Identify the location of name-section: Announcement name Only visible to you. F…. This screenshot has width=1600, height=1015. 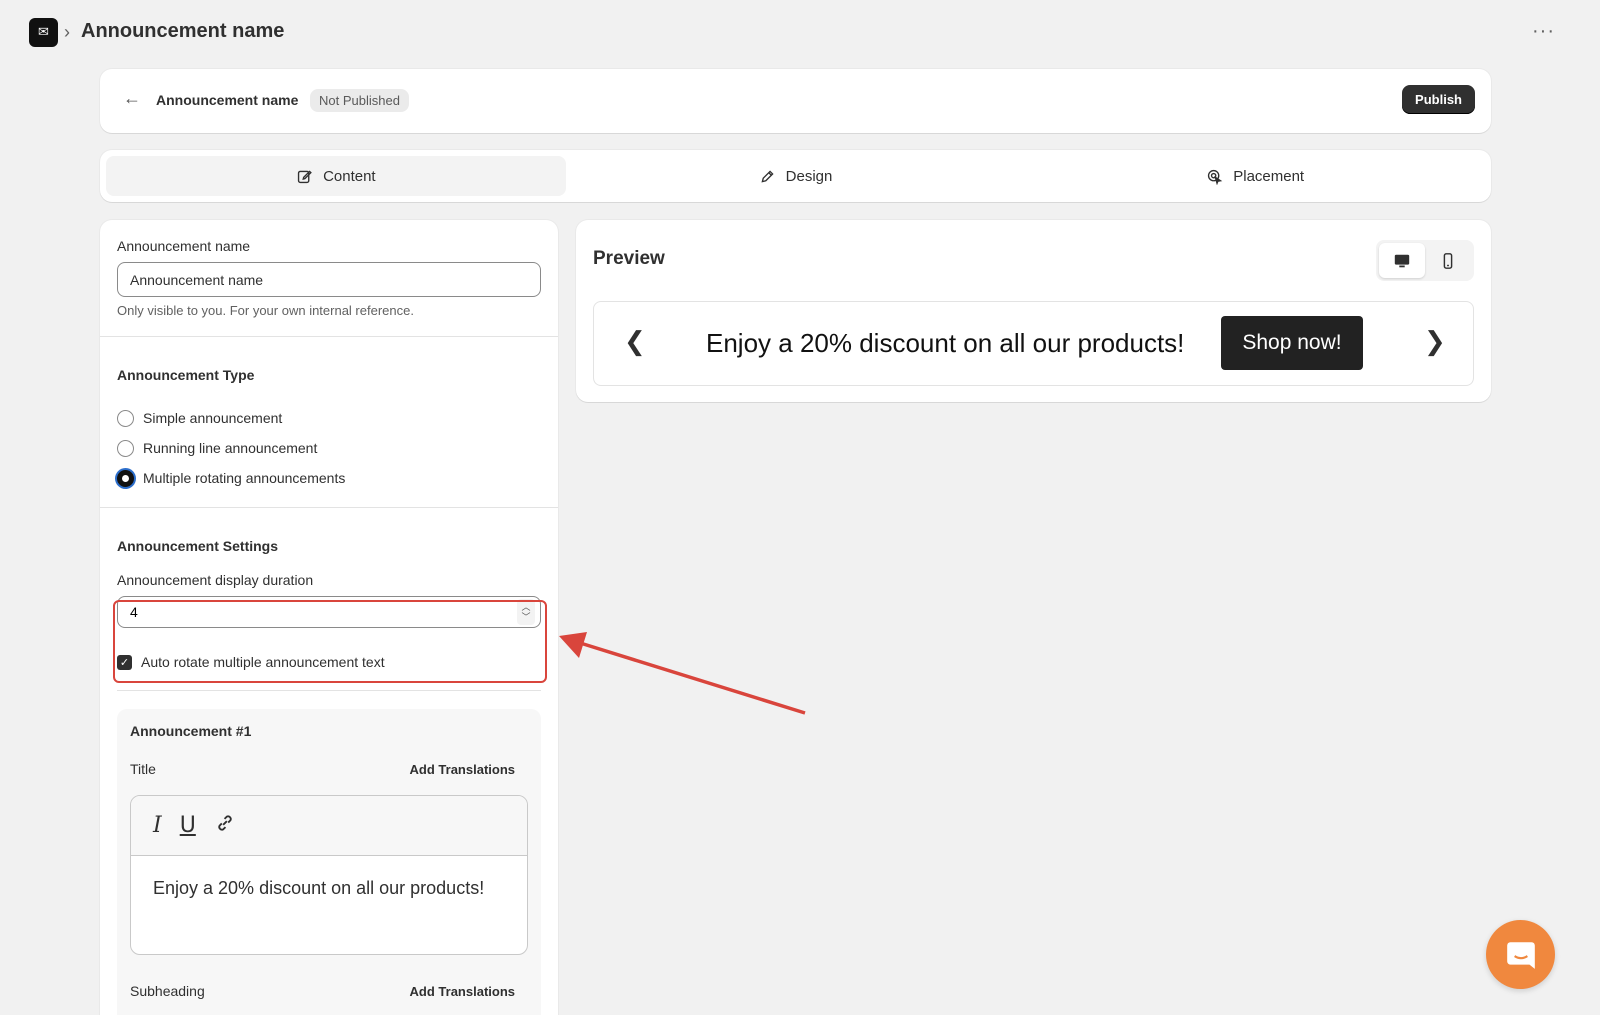
(329, 278).